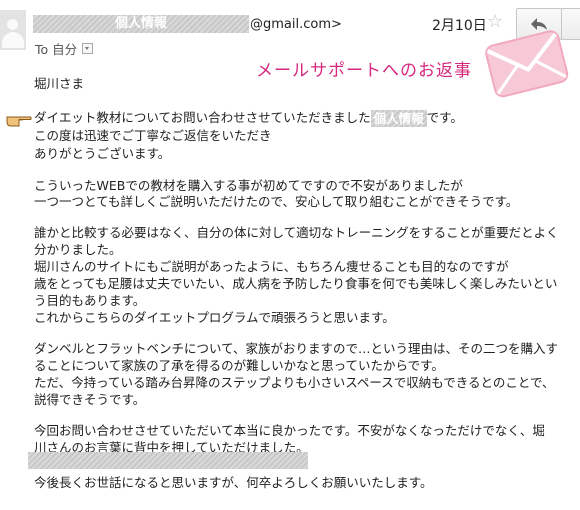  I want to click on paragraph-1-line-1: ダイエット教材についてお問い合わせさせていただきました 個人情報 です。, so click(248, 118).